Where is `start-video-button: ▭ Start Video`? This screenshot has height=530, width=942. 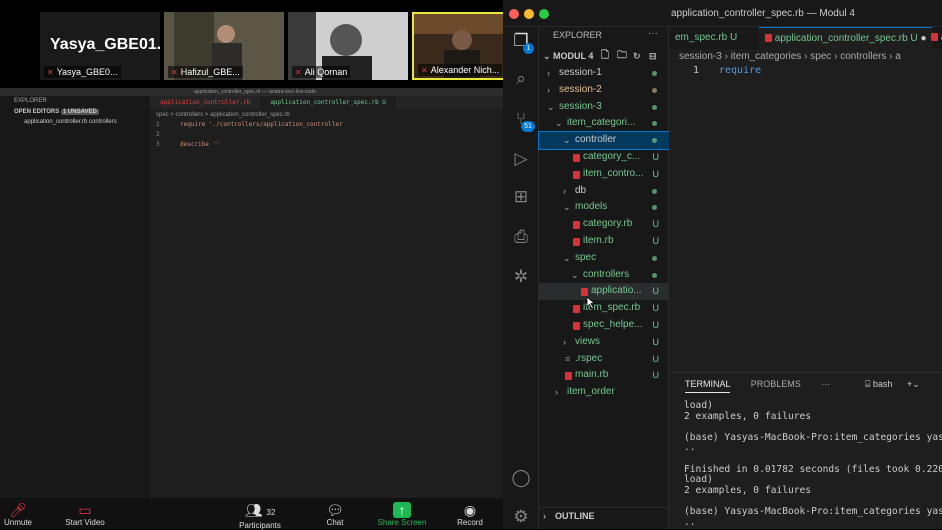
start-video-button: ▭ Start Video is located at coordinates (85, 514).